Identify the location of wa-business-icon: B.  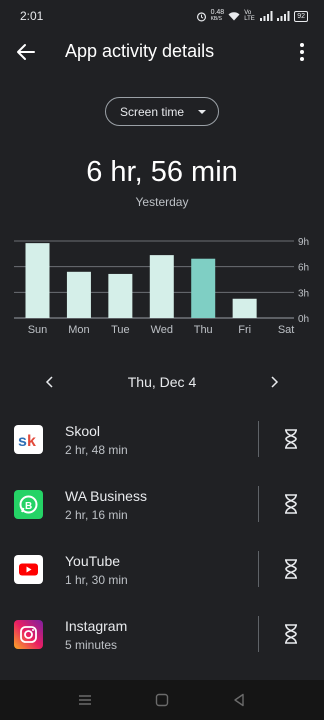
(28, 504).